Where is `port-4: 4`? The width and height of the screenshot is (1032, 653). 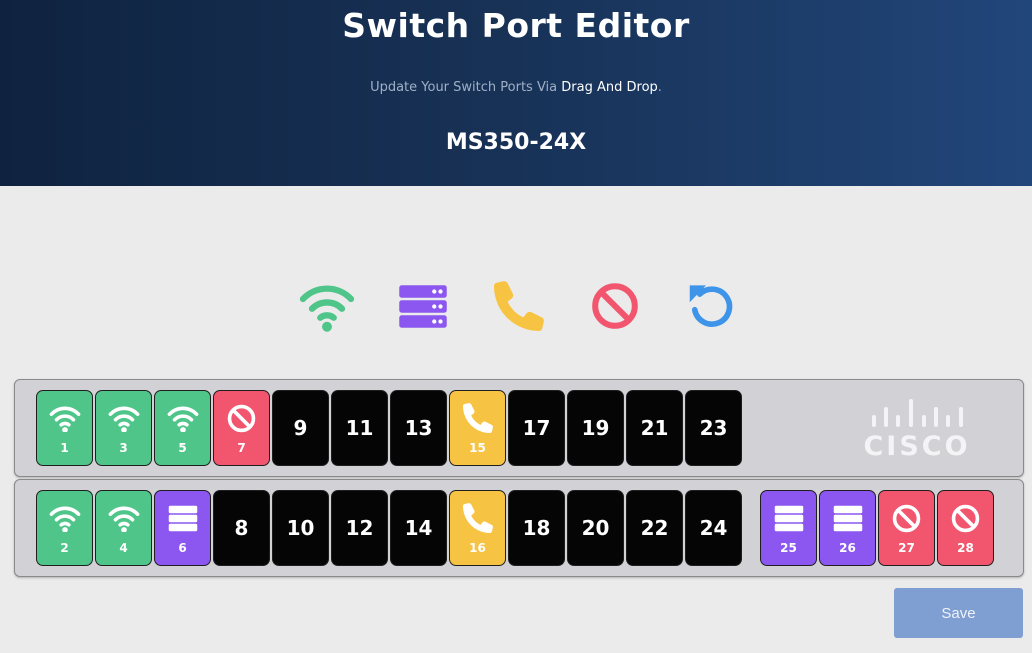 port-4: 4 is located at coordinates (123, 528).